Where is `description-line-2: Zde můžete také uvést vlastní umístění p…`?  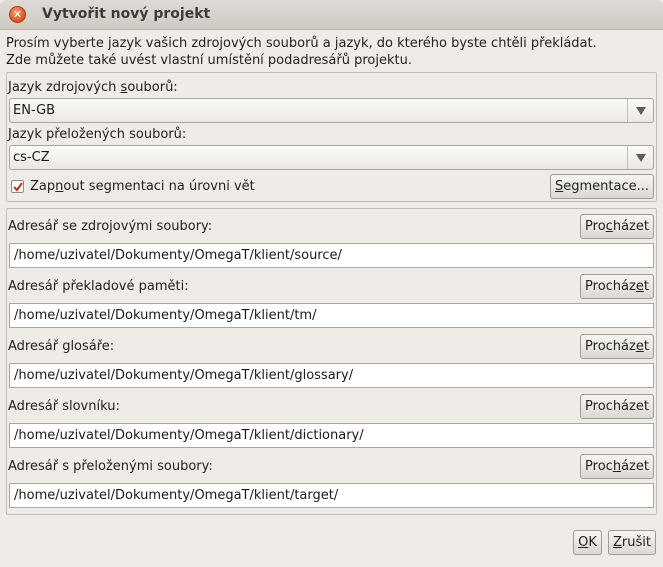 description-line-2: Zde můžete také uvést vlastní umístění p… is located at coordinates (209, 60).